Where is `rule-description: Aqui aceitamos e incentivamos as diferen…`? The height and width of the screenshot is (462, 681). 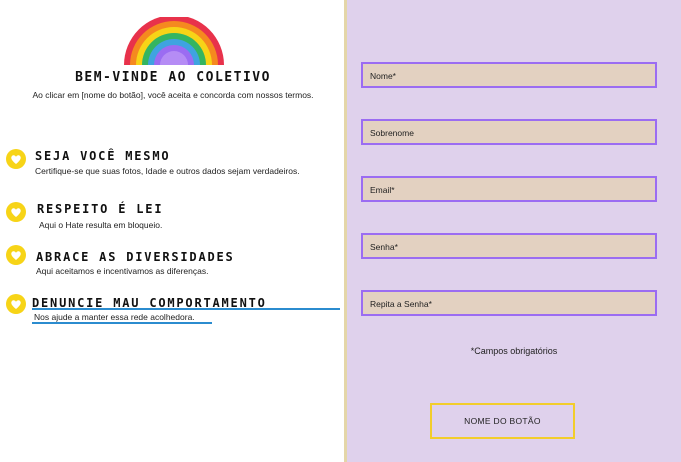 rule-description: Aqui aceitamos e incentivamos as diferen… is located at coordinates (122, 271).